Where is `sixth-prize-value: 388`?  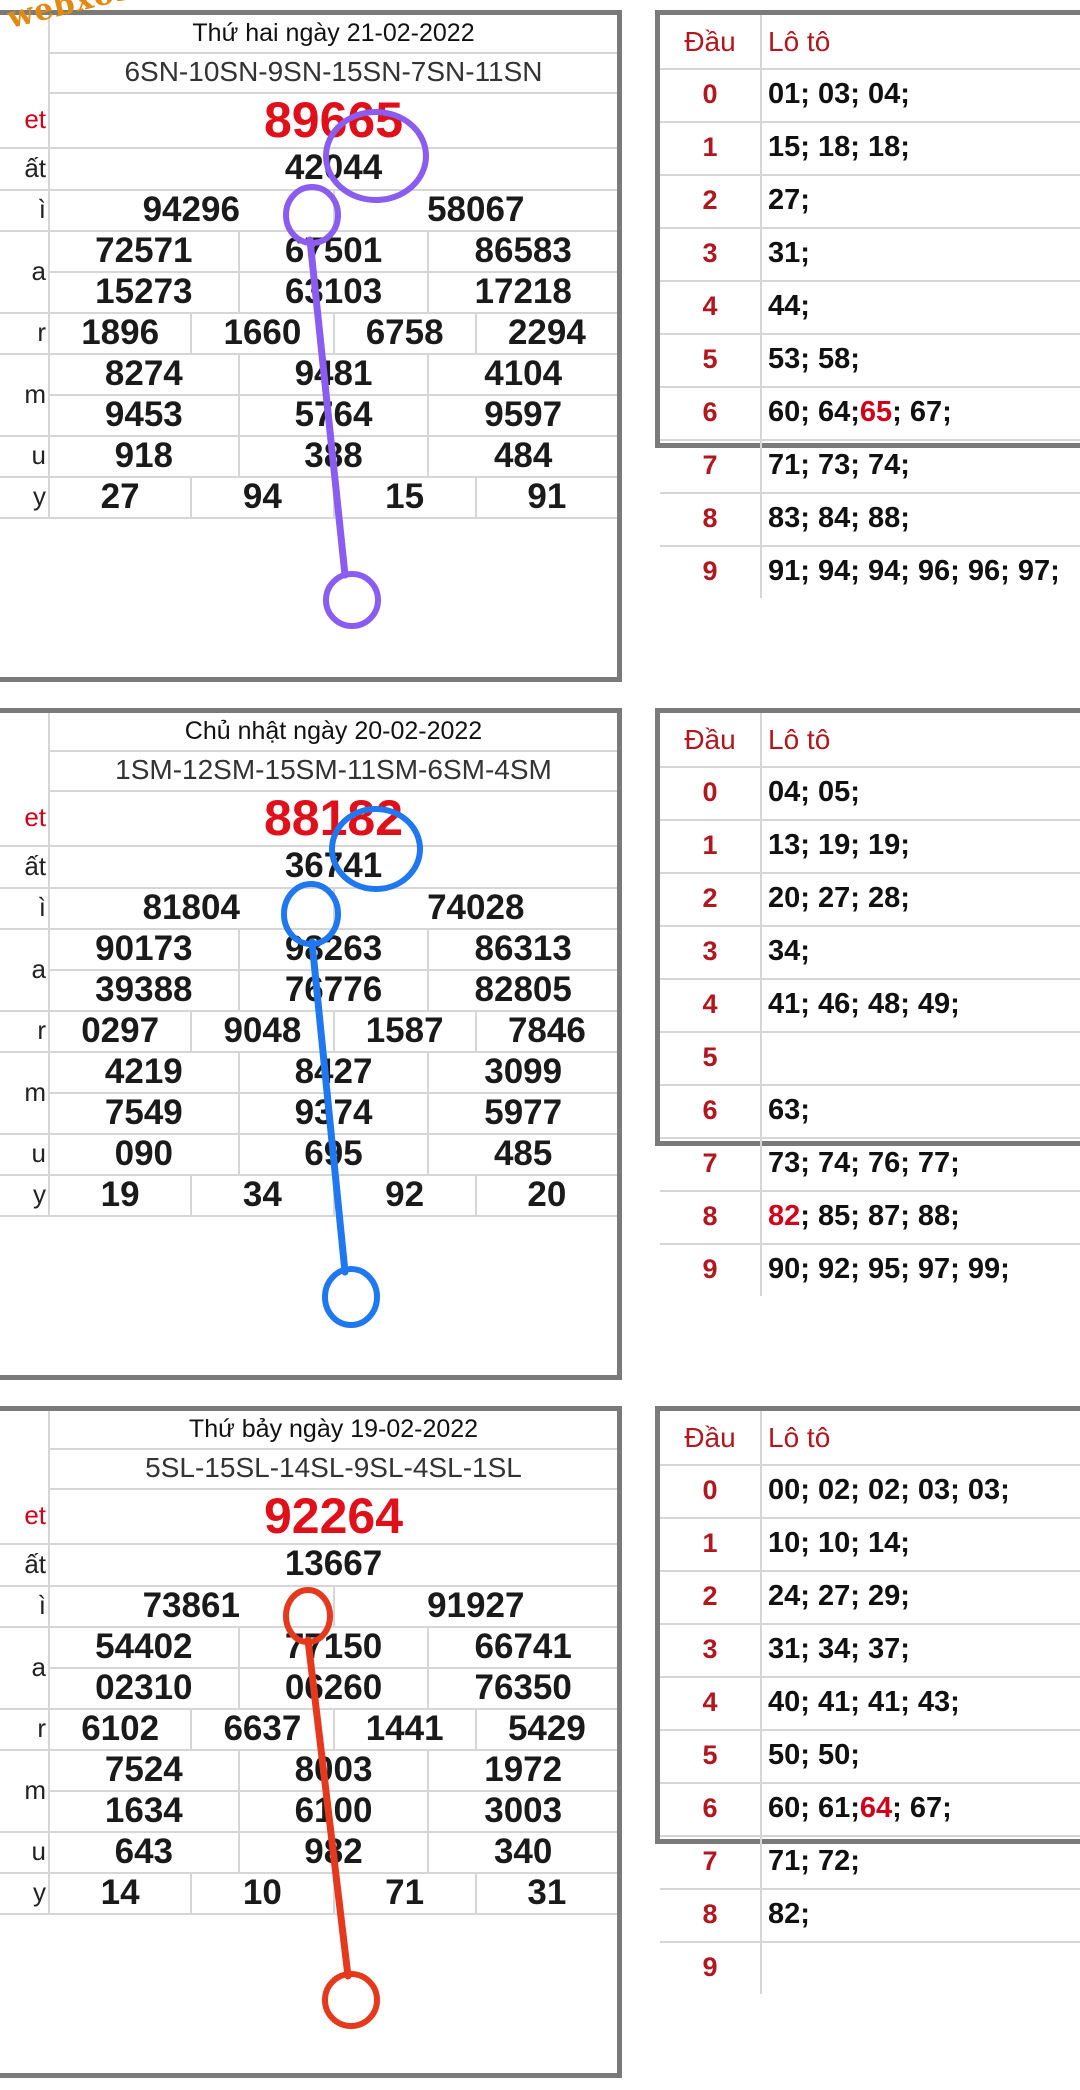
sixth-prize-value: 388 is located at coordinates (332, 455).